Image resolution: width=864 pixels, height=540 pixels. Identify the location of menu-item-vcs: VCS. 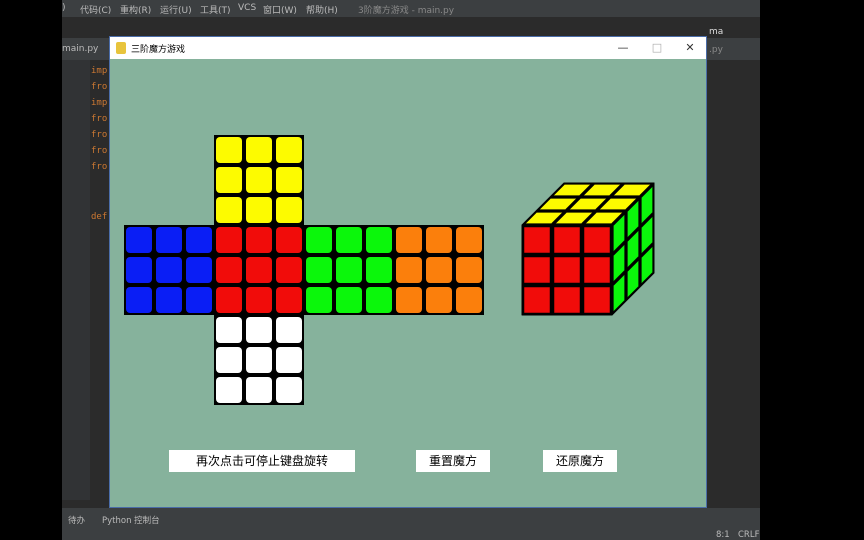
(247, 8).